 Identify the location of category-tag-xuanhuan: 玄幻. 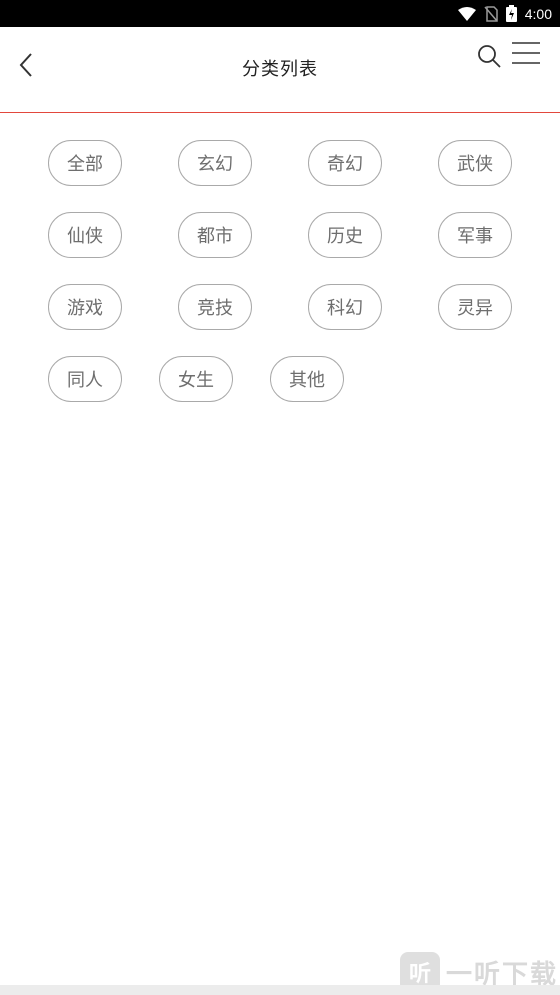
(215, 163).